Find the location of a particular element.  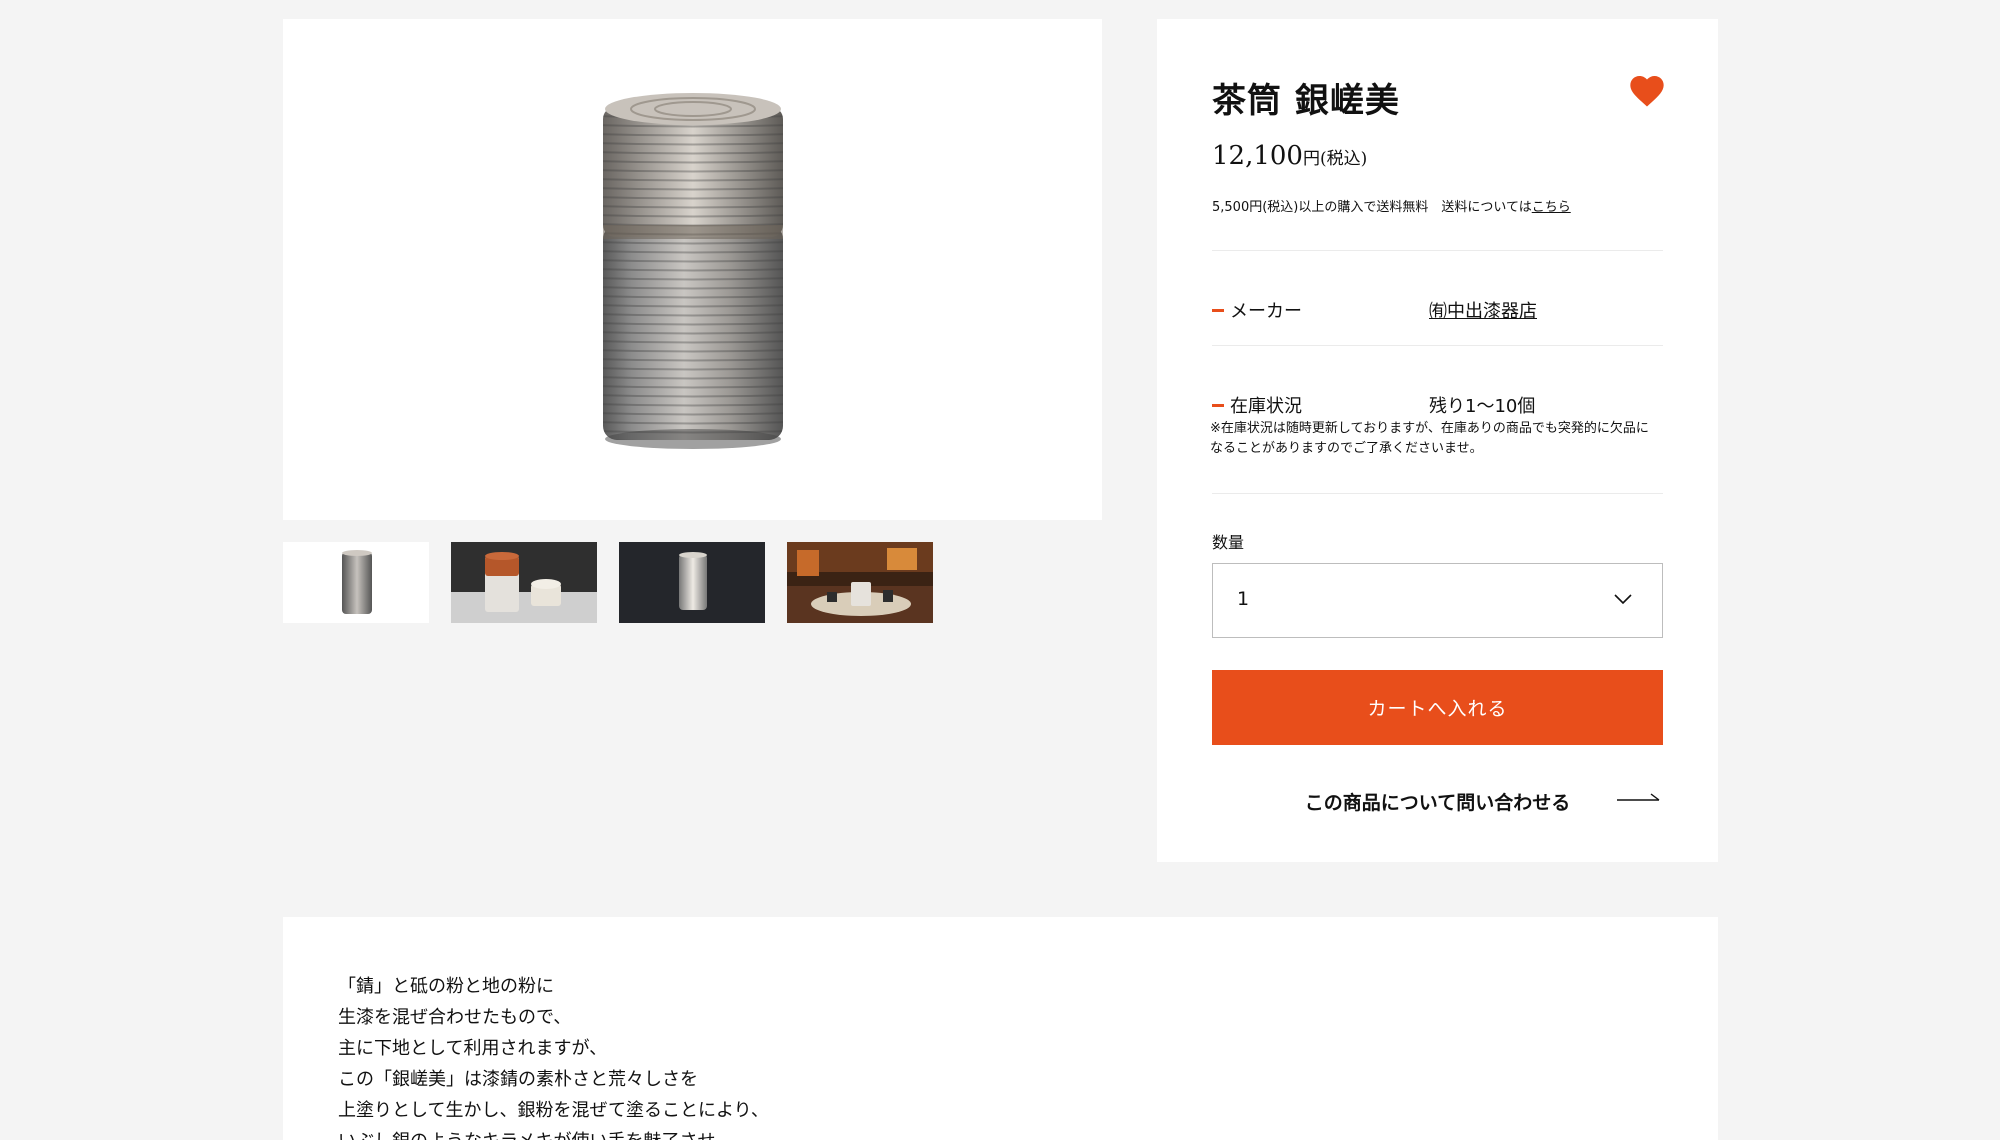

maker-link: ㈲中出漆器店 is located at coordinates (1483, 310).